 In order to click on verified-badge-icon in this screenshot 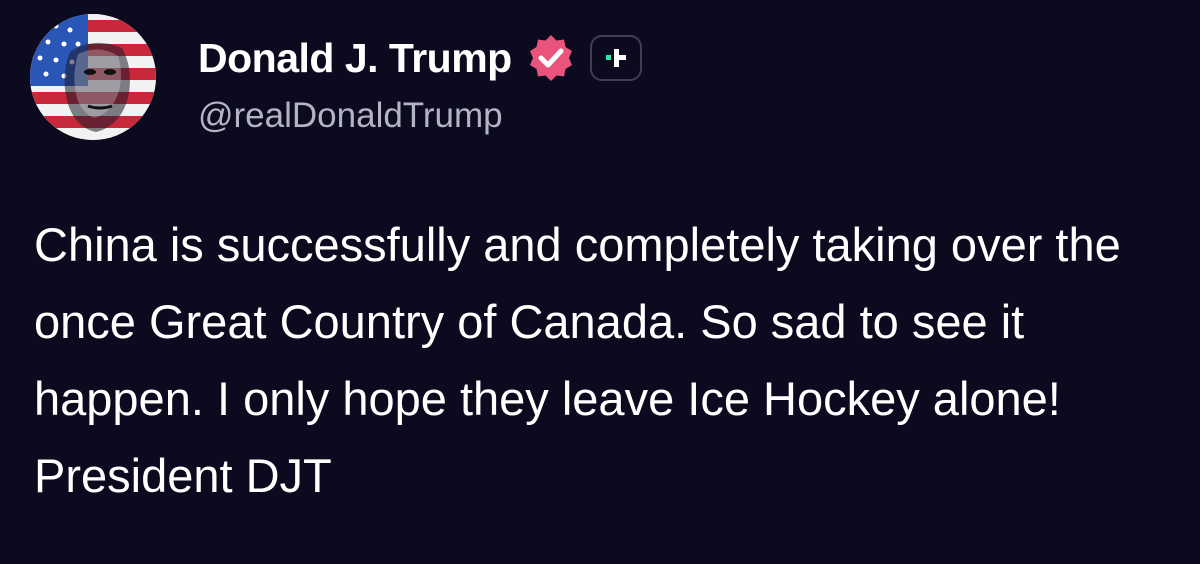, I will do `click(551, 58)`.